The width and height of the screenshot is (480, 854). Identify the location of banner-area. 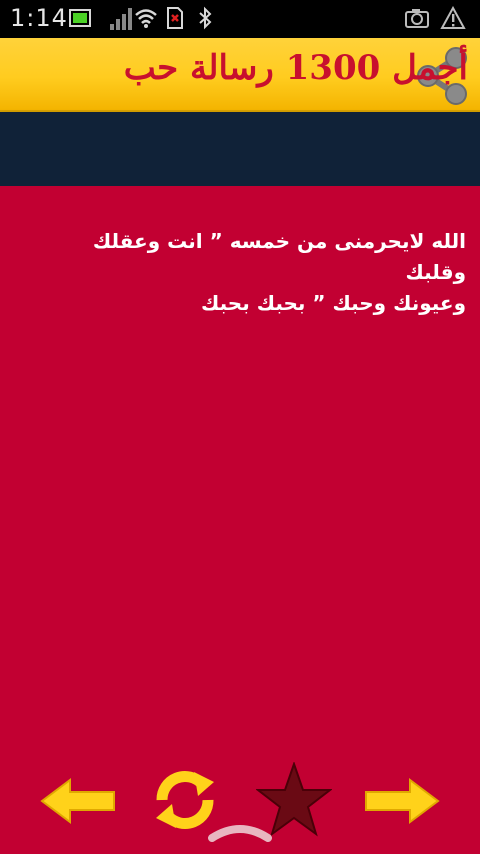
(240, 149).